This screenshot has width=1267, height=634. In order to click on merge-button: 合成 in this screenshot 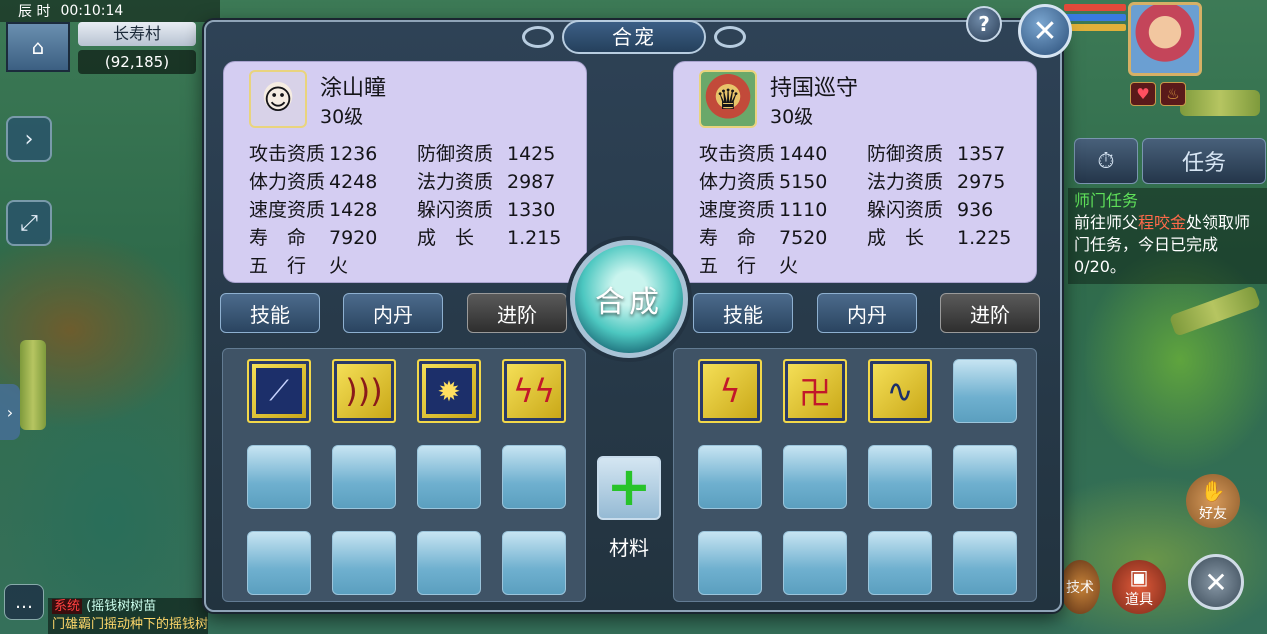, I will do `click(629, 299)`.